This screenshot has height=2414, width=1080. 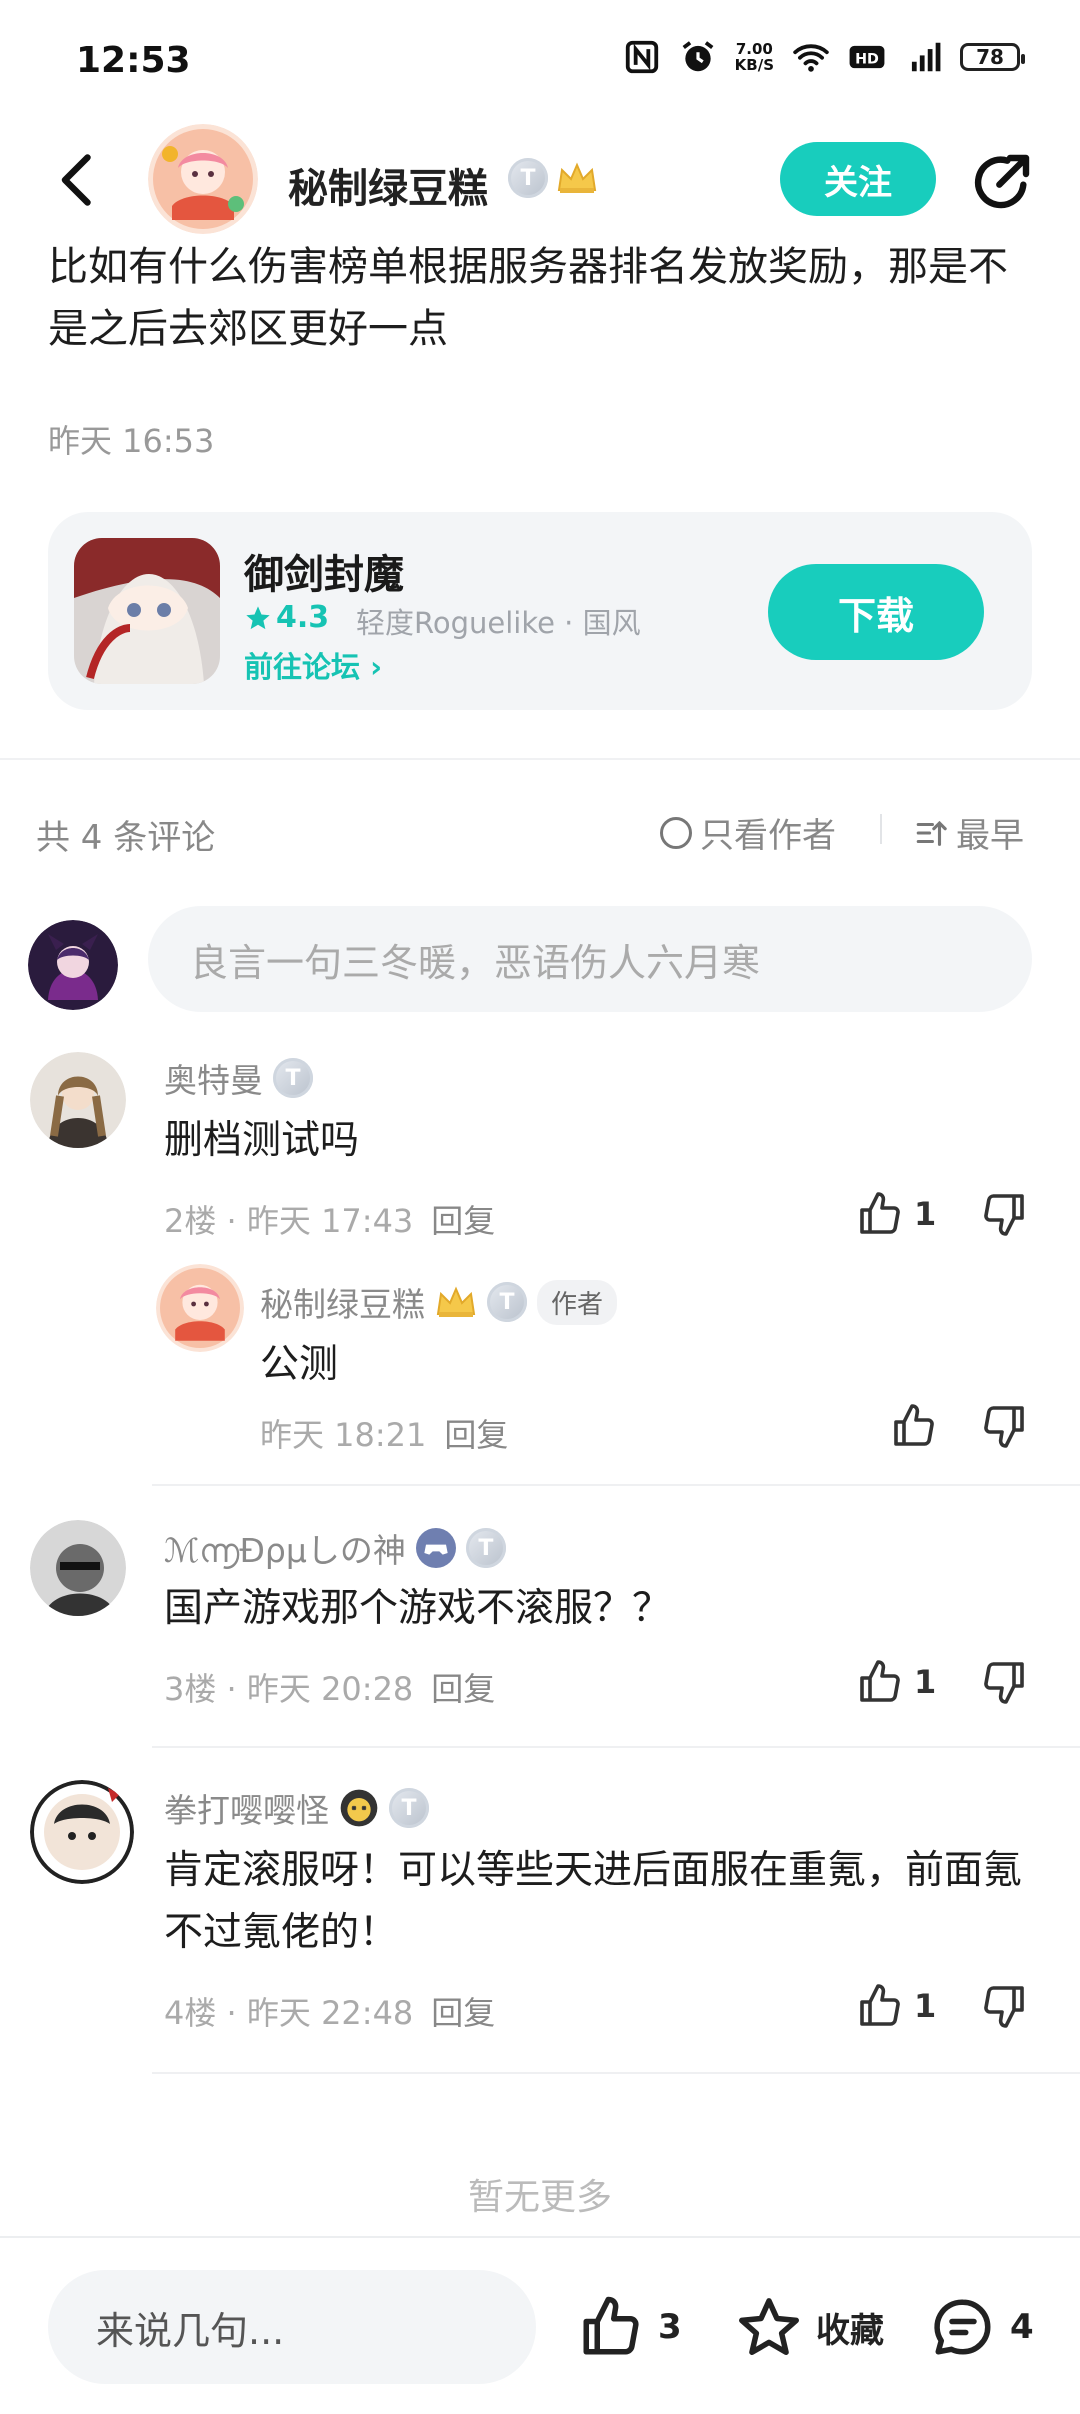 What do you see at coordinates (324, 571) in the screenshot?
I see `game-name: 御剑封魔` at bounding box center [324, 571].